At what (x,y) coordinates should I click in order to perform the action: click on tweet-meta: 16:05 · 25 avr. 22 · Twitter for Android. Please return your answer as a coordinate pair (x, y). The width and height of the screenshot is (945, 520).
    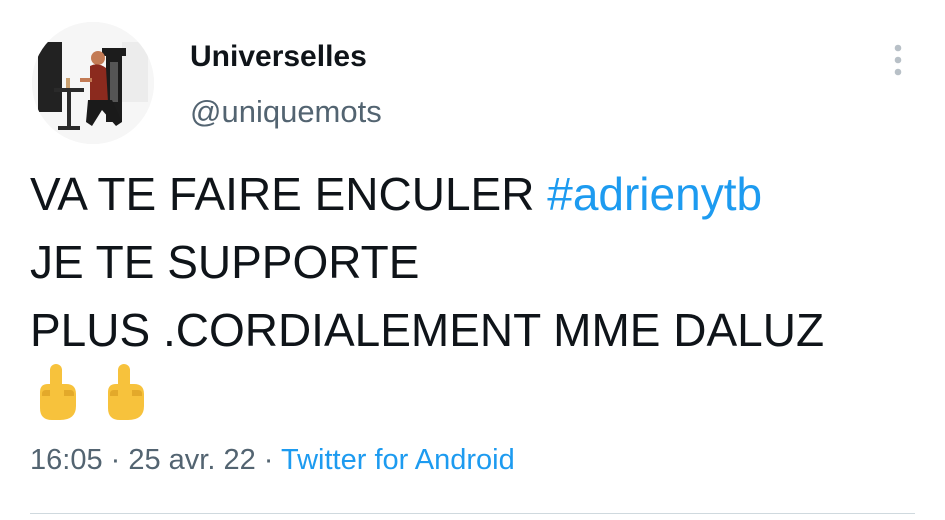
    Looking at the image, I should click on (272, 460).